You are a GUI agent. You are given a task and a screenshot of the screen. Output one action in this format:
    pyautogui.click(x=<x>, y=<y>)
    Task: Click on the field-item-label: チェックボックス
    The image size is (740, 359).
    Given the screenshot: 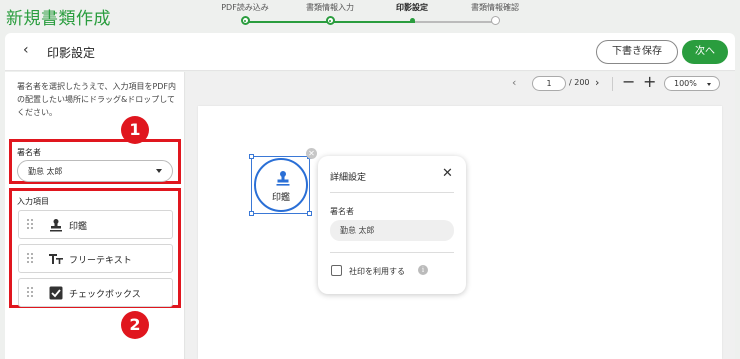 What is the action you would take?
    pyautogui.click(x=105, y=295)
    